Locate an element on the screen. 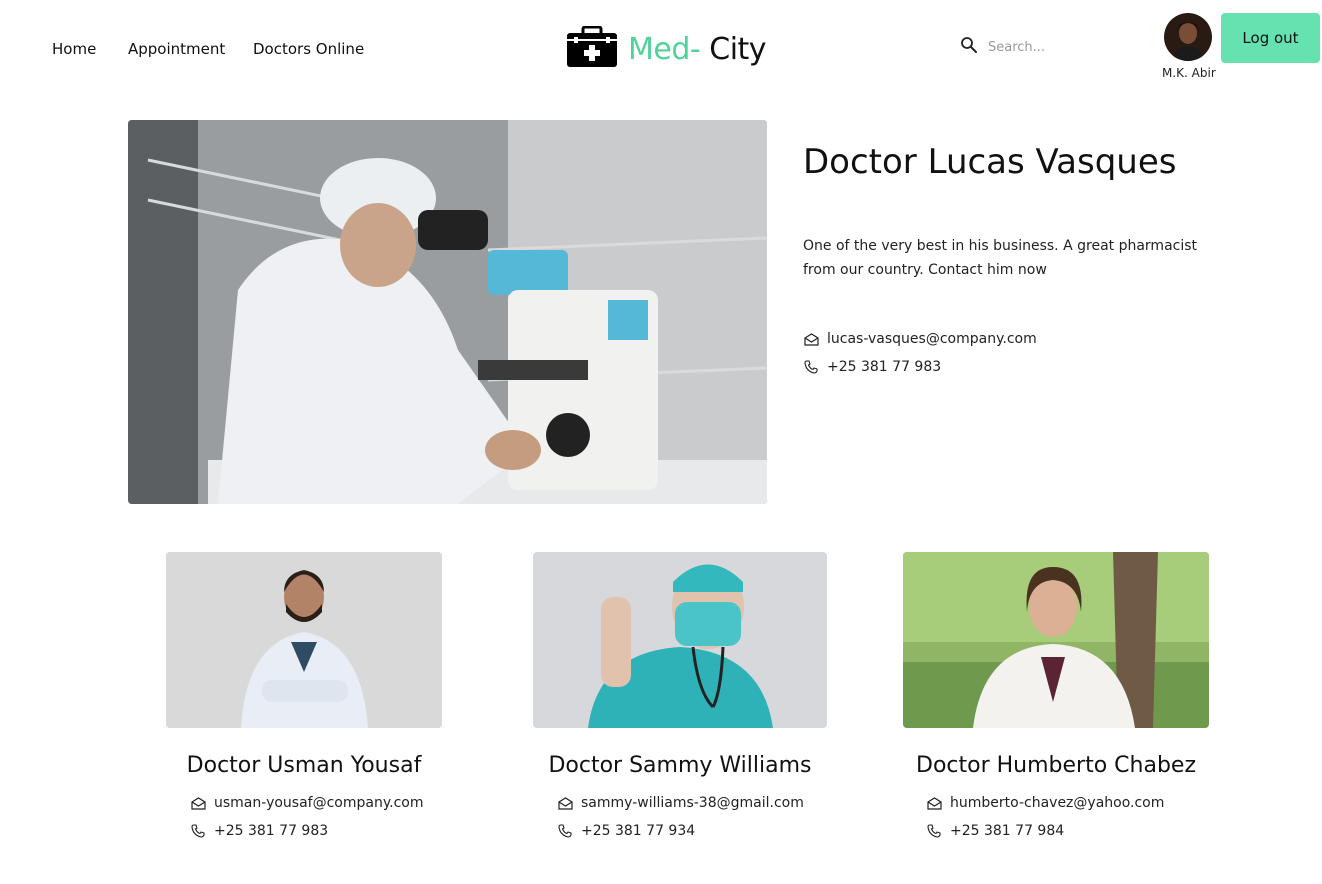  search-box is located at coordinates (1044, 47).